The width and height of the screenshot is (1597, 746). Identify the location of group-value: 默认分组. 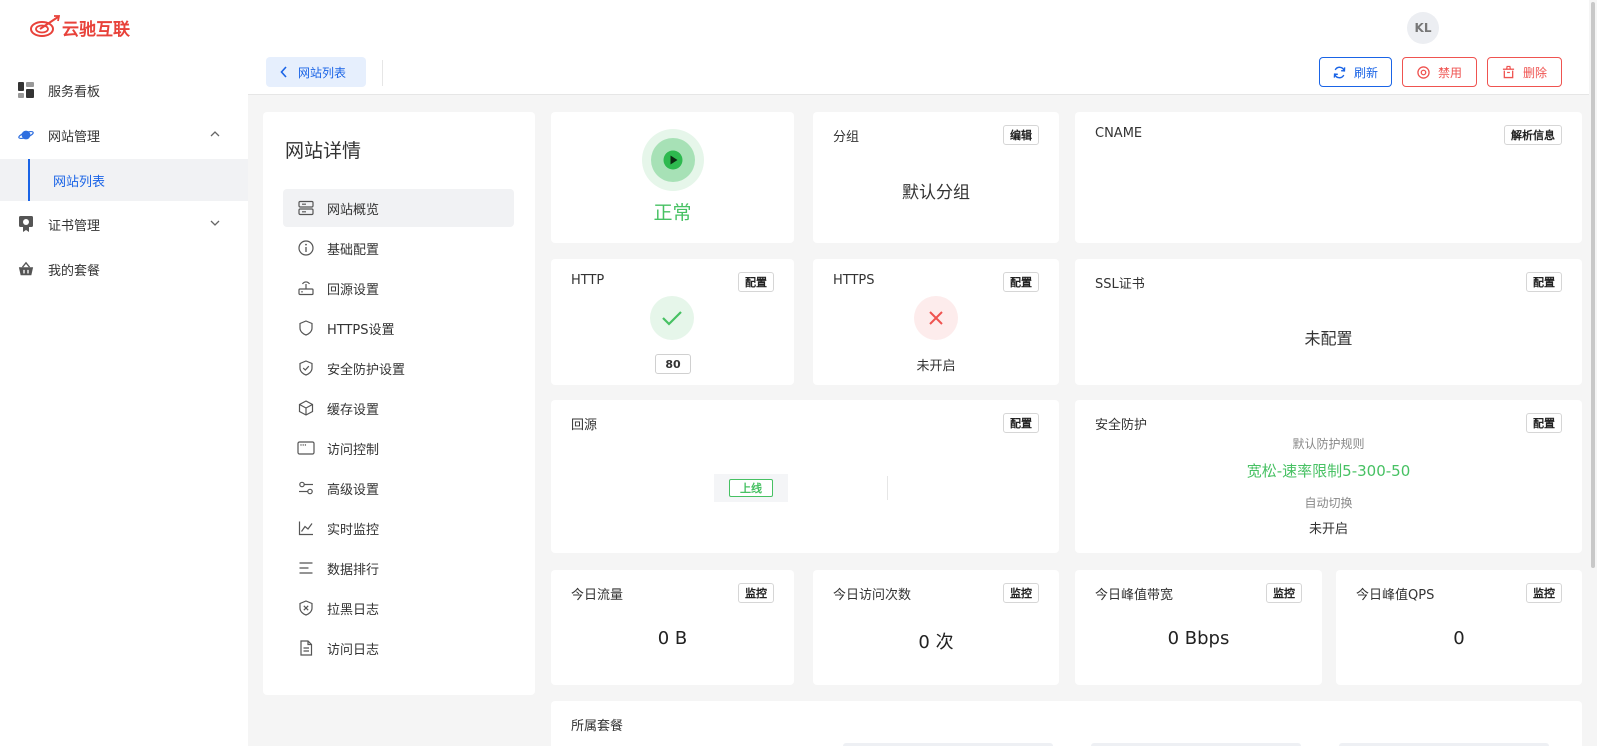
(936, 193).